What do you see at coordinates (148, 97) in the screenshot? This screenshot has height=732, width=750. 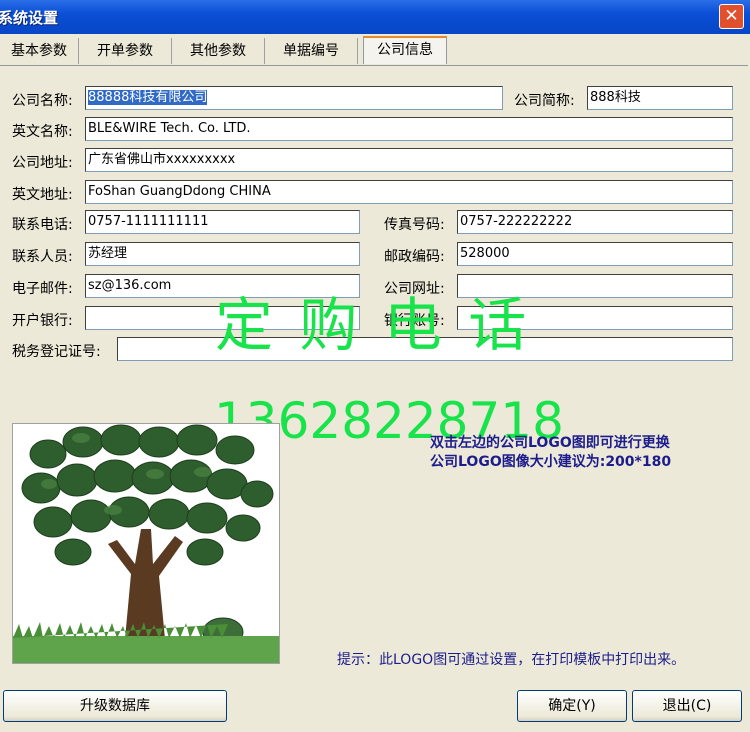 I see `company-name-value: 88888科技有限公司` at bounding box center [148, 97].